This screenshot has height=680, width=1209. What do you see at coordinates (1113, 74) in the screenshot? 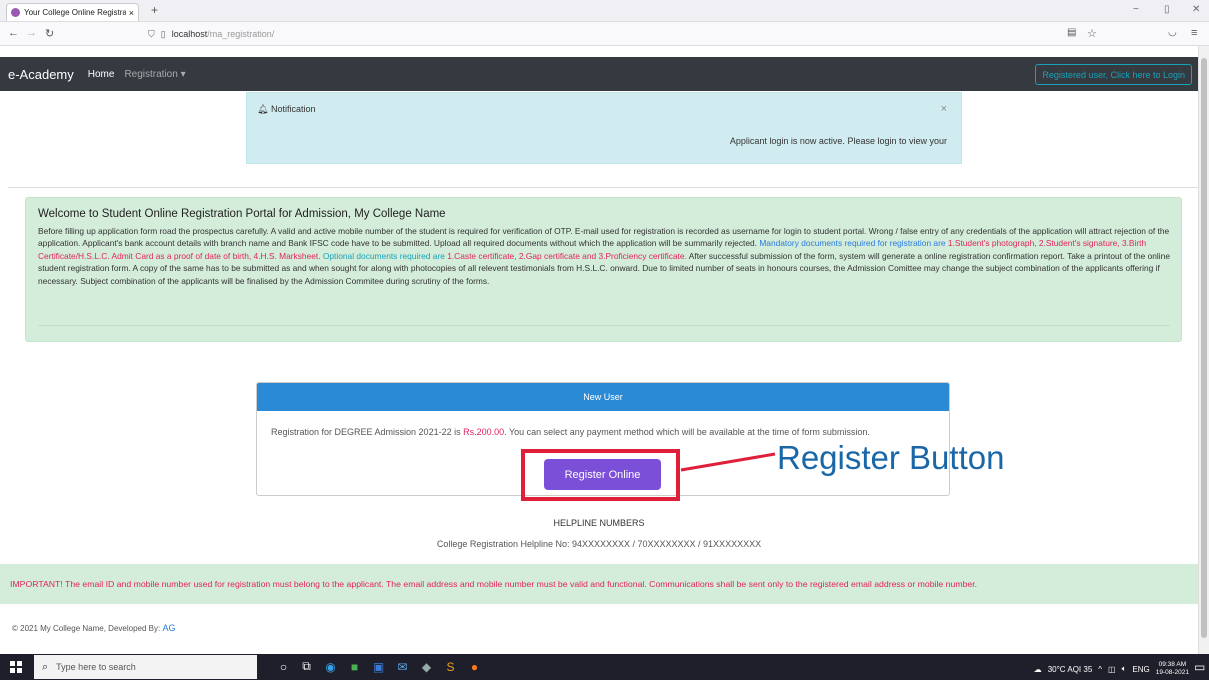
I see `login-button: Registered user, Click here to Login` at bounding box center [1113, 74].